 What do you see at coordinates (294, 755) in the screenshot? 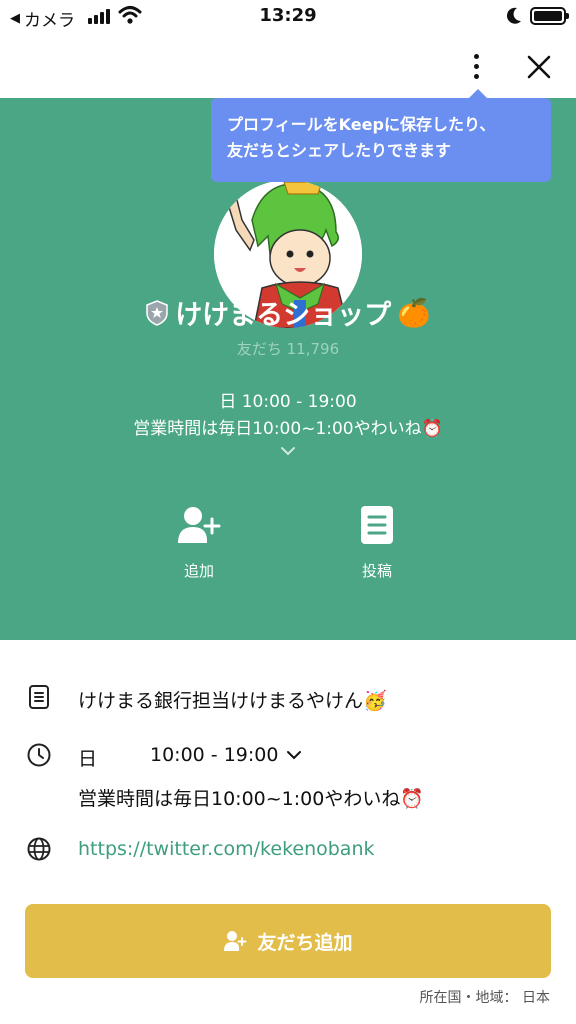
I see `chevron-down-icon` at bounding box center [294, 755].